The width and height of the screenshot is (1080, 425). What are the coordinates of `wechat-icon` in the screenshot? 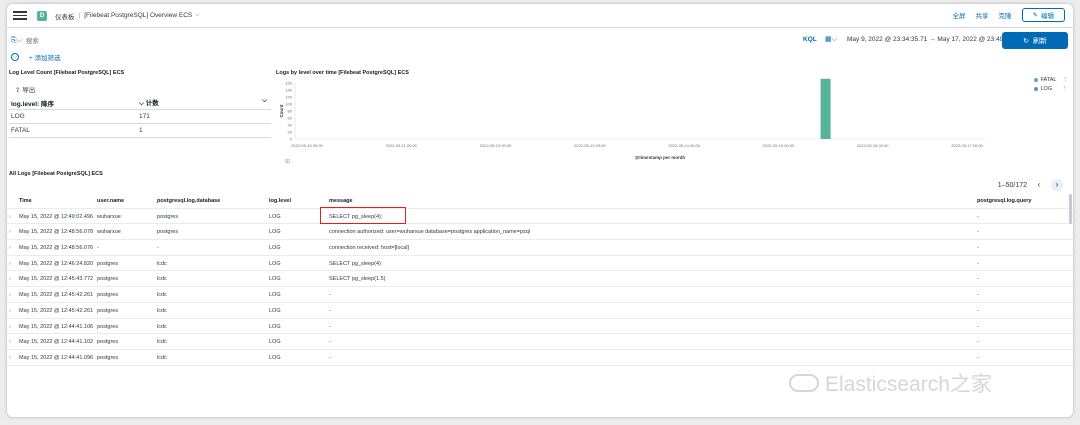 It's located at (804, 383).